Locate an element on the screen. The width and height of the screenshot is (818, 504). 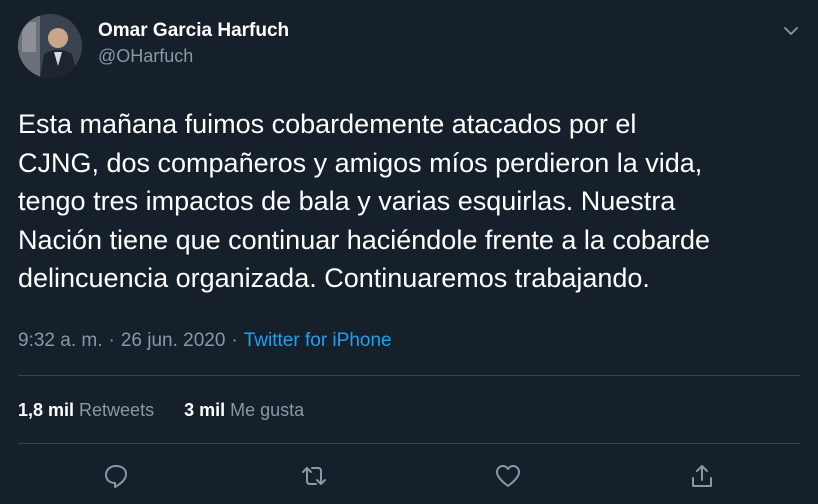
tweet-time: 9:32 a. m. is located at coordinates (60, 341).